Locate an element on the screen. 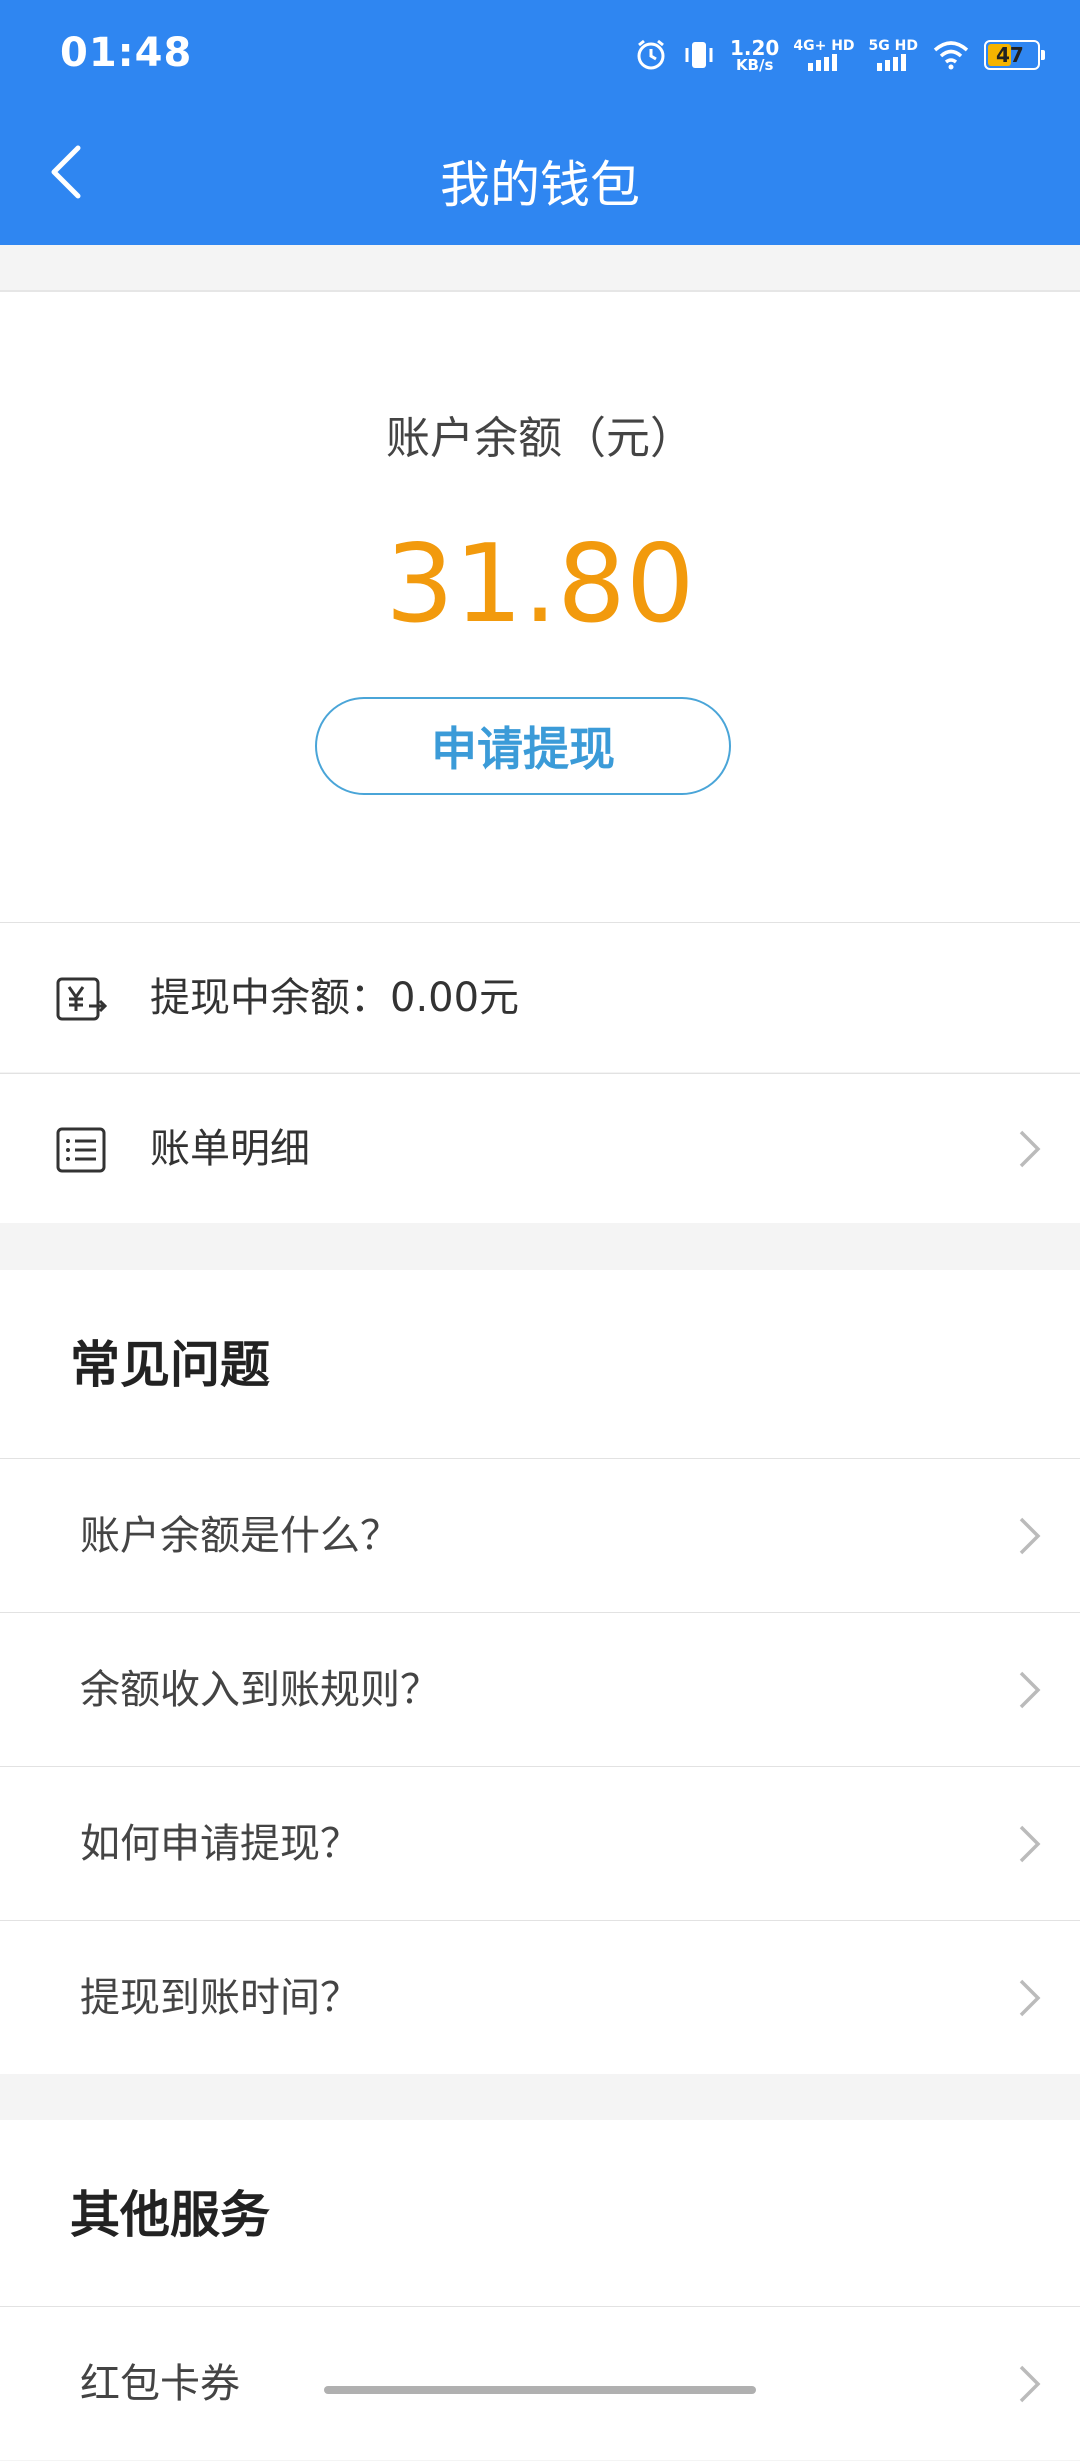  balance-amount: 31.80 is located at coordinates (540, 584).